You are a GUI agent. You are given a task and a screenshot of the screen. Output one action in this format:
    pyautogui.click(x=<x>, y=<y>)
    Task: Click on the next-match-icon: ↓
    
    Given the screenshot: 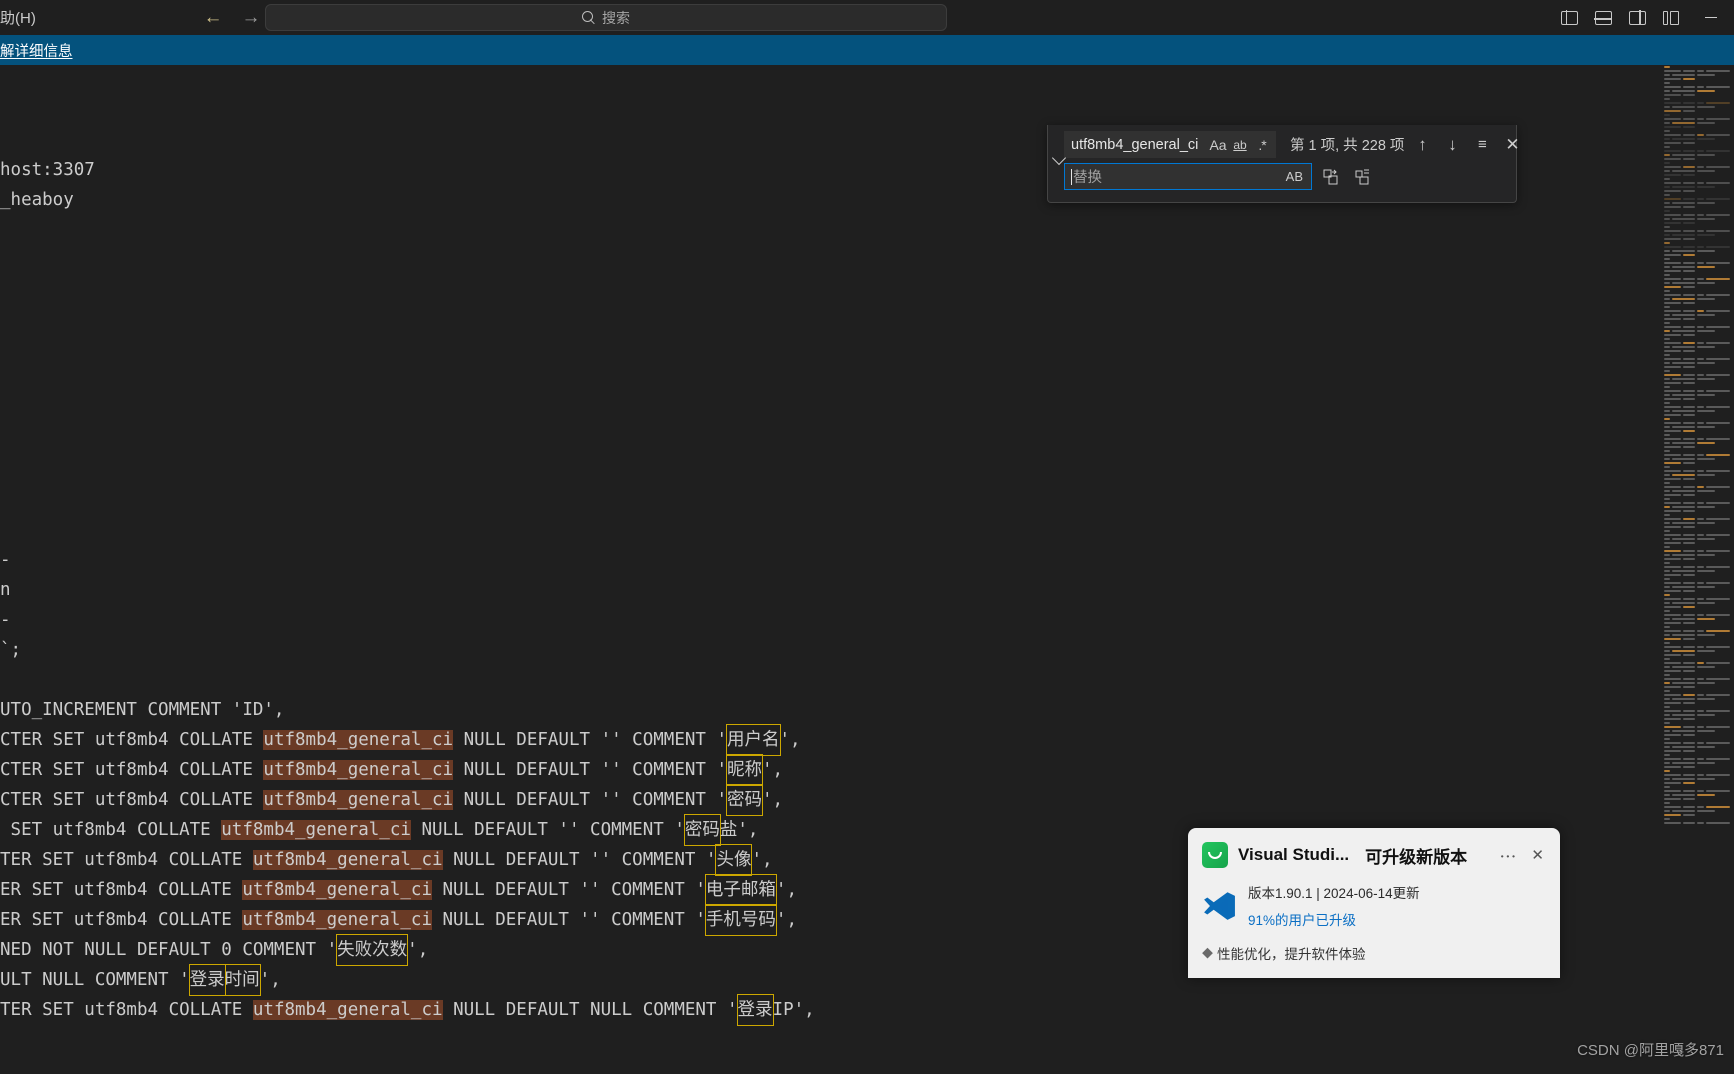 What is the action you would take?
    pyautogui.click(x=1452, y=145)
    